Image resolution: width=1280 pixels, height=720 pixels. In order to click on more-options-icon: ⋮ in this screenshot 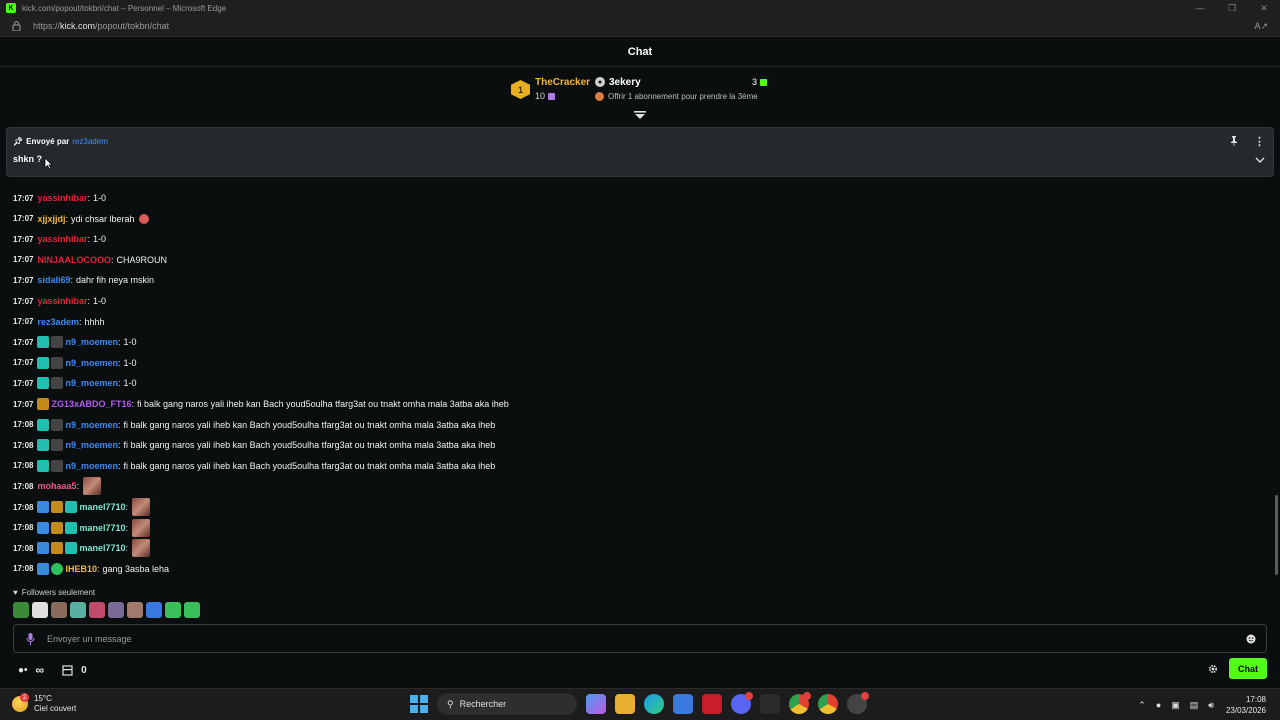, I will do `click(1259, 141)`.